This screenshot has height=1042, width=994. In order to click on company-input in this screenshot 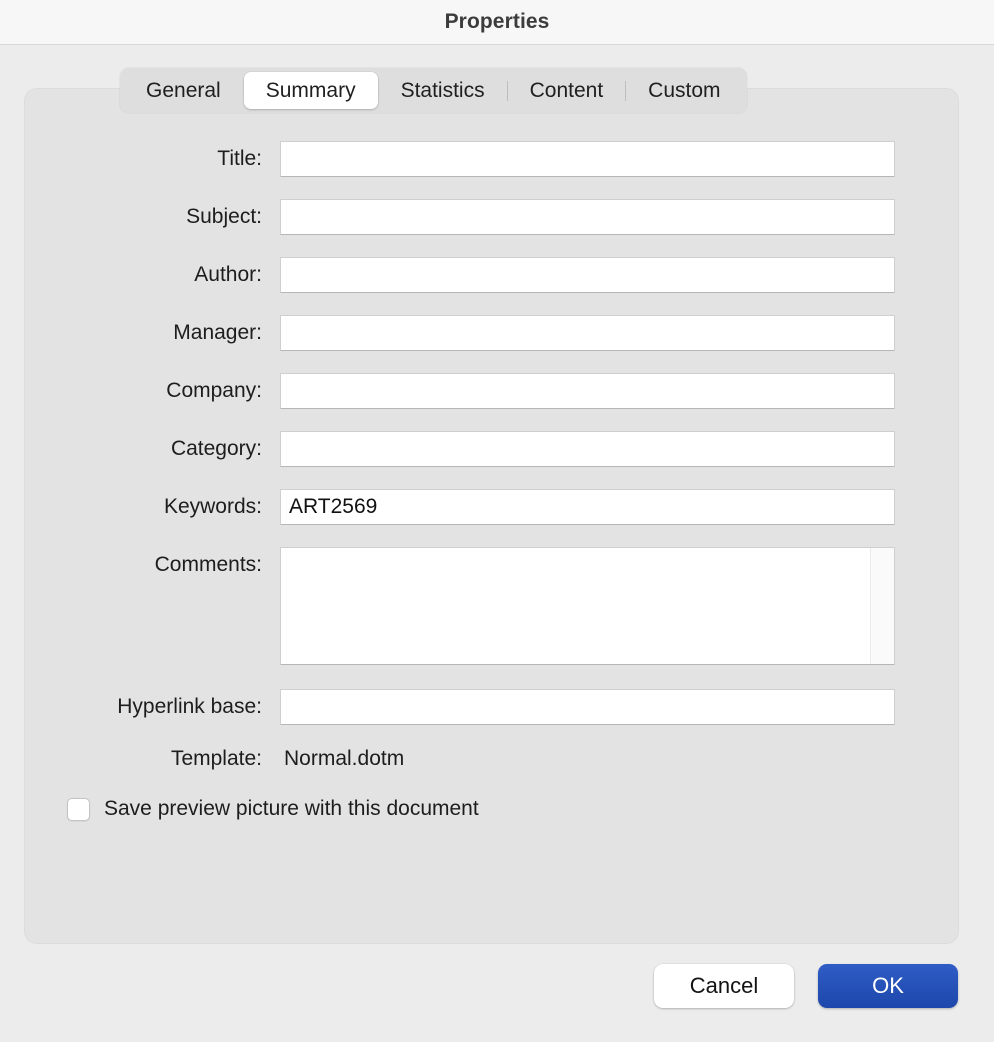, I will do `click(587, 391)`.